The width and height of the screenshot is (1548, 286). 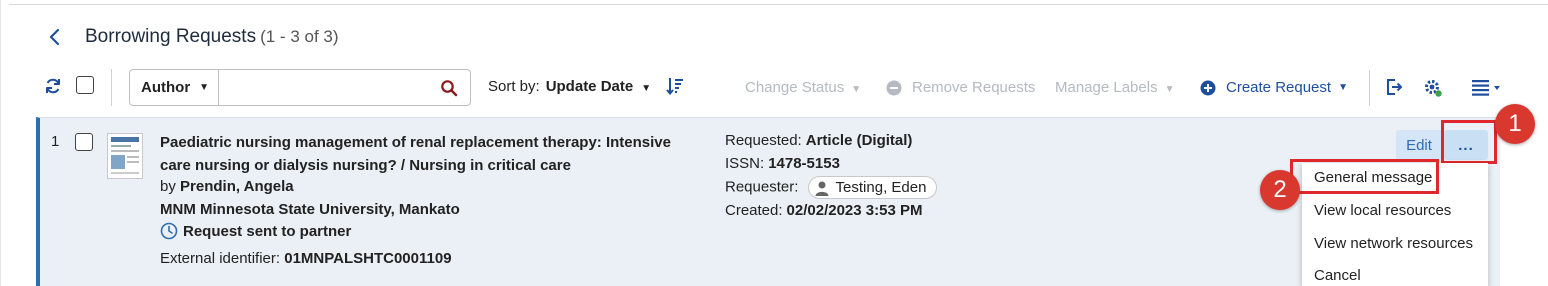 I want to click on settings-icon, so click(x=1434, y=89).